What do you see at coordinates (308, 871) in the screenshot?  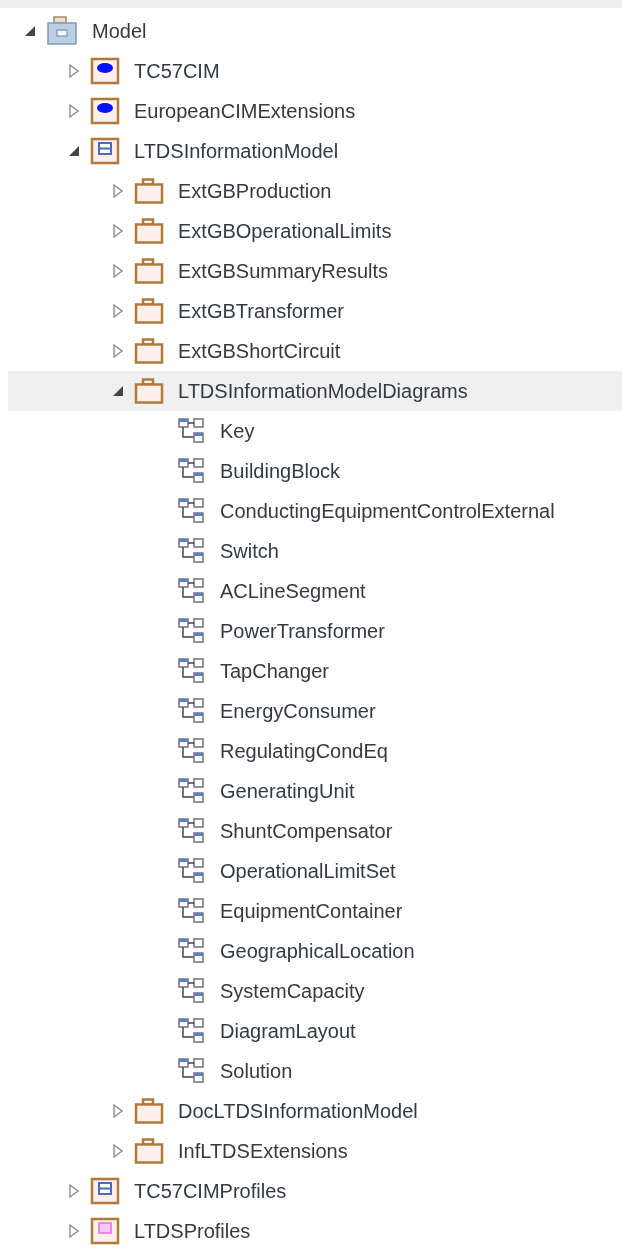 I see `tree-item-label: OperationalLimitSet` at bounding box center [308, 871].